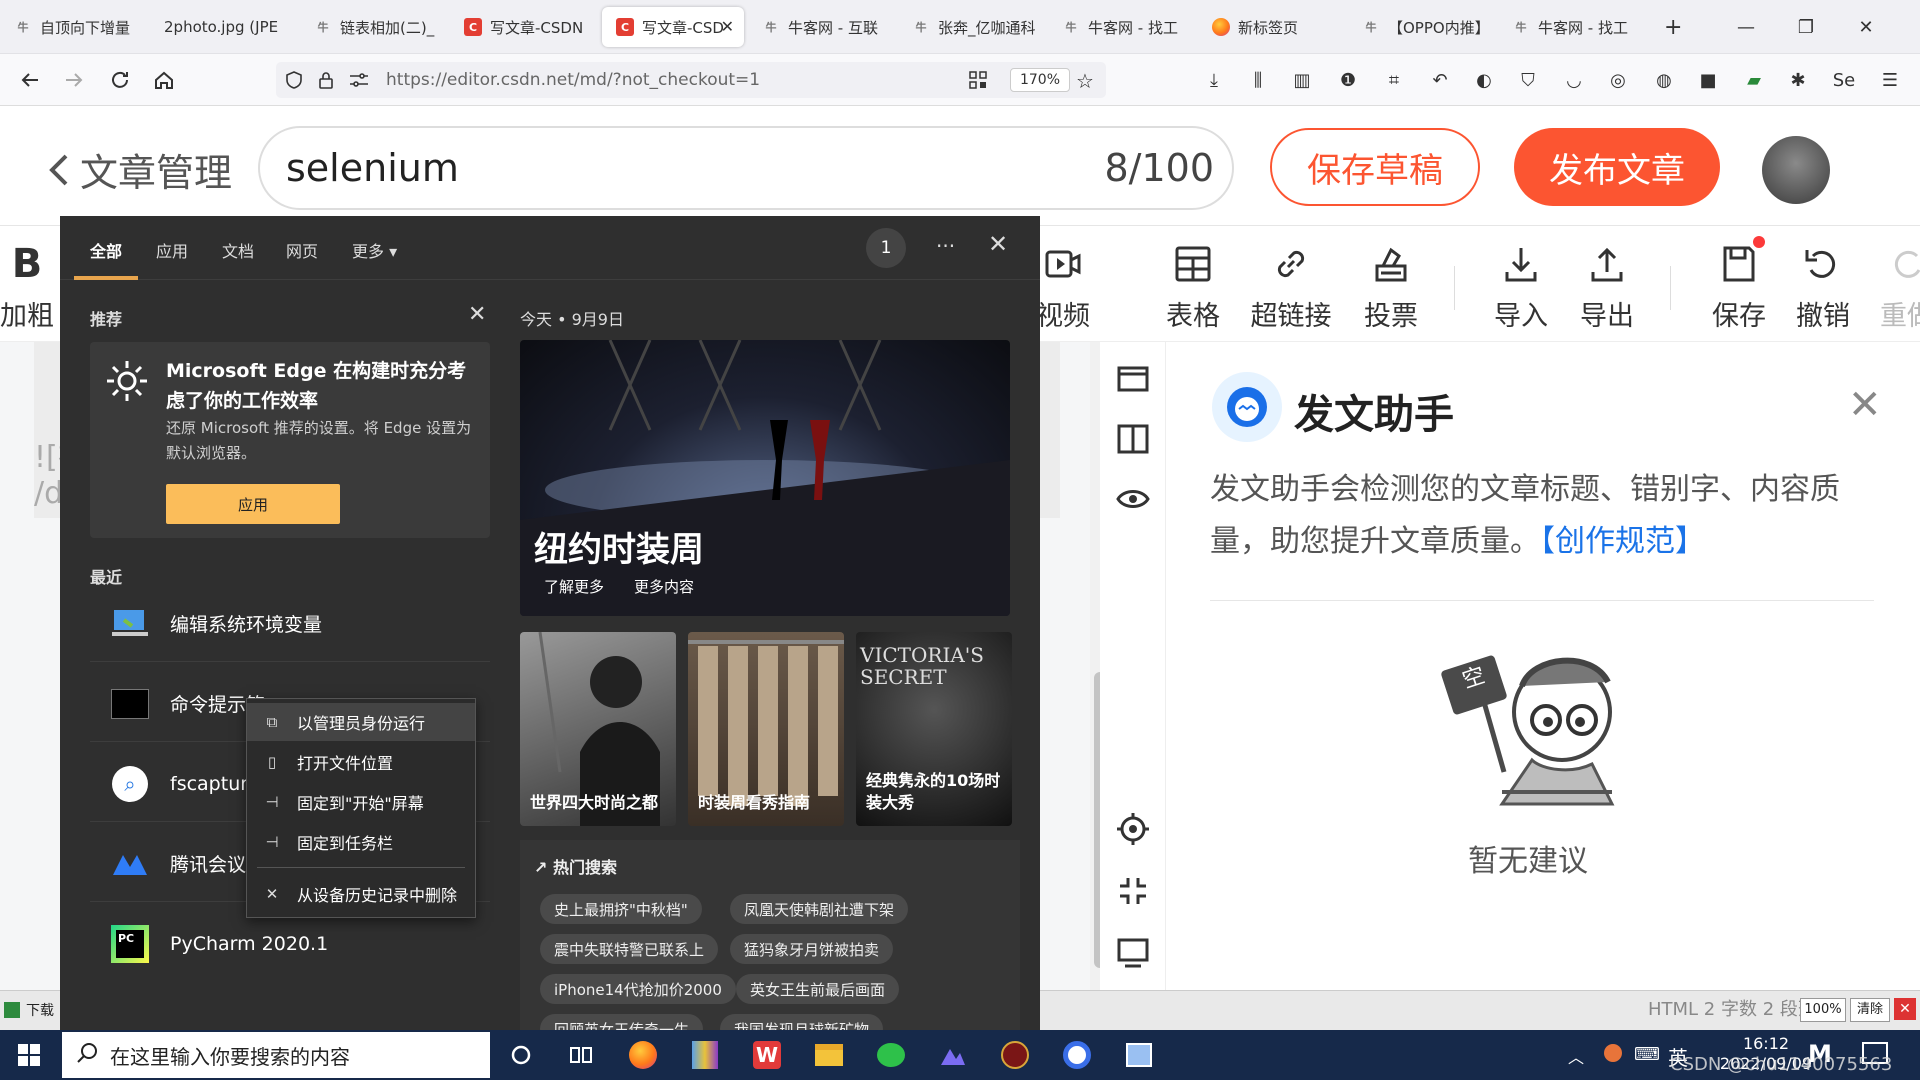 The width and height of the screenshot is (1920, 1080). What do you see at coordinates (1674, 27) in the screenshot?
I see `new-tab-button: +` at bounding box center [1674, 27].